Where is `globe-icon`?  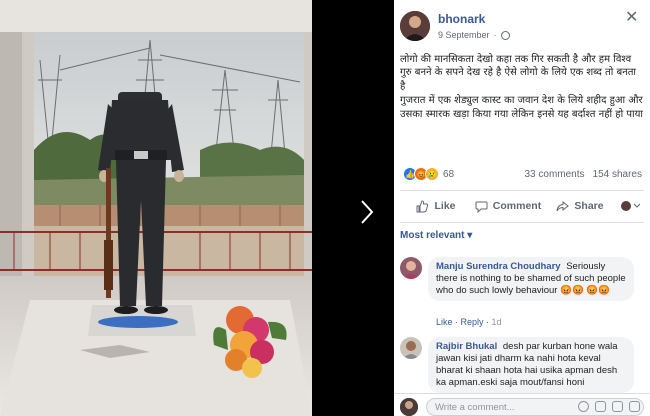 globe-icon is located at coordinates (505, 35).